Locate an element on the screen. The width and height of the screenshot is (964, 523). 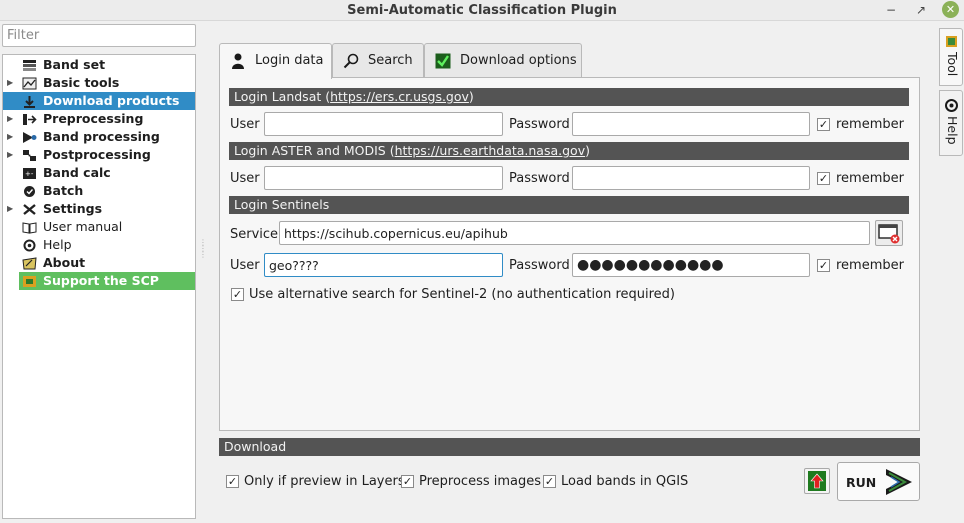
tab-download-options: Download options is located at coordinates (503, 60).